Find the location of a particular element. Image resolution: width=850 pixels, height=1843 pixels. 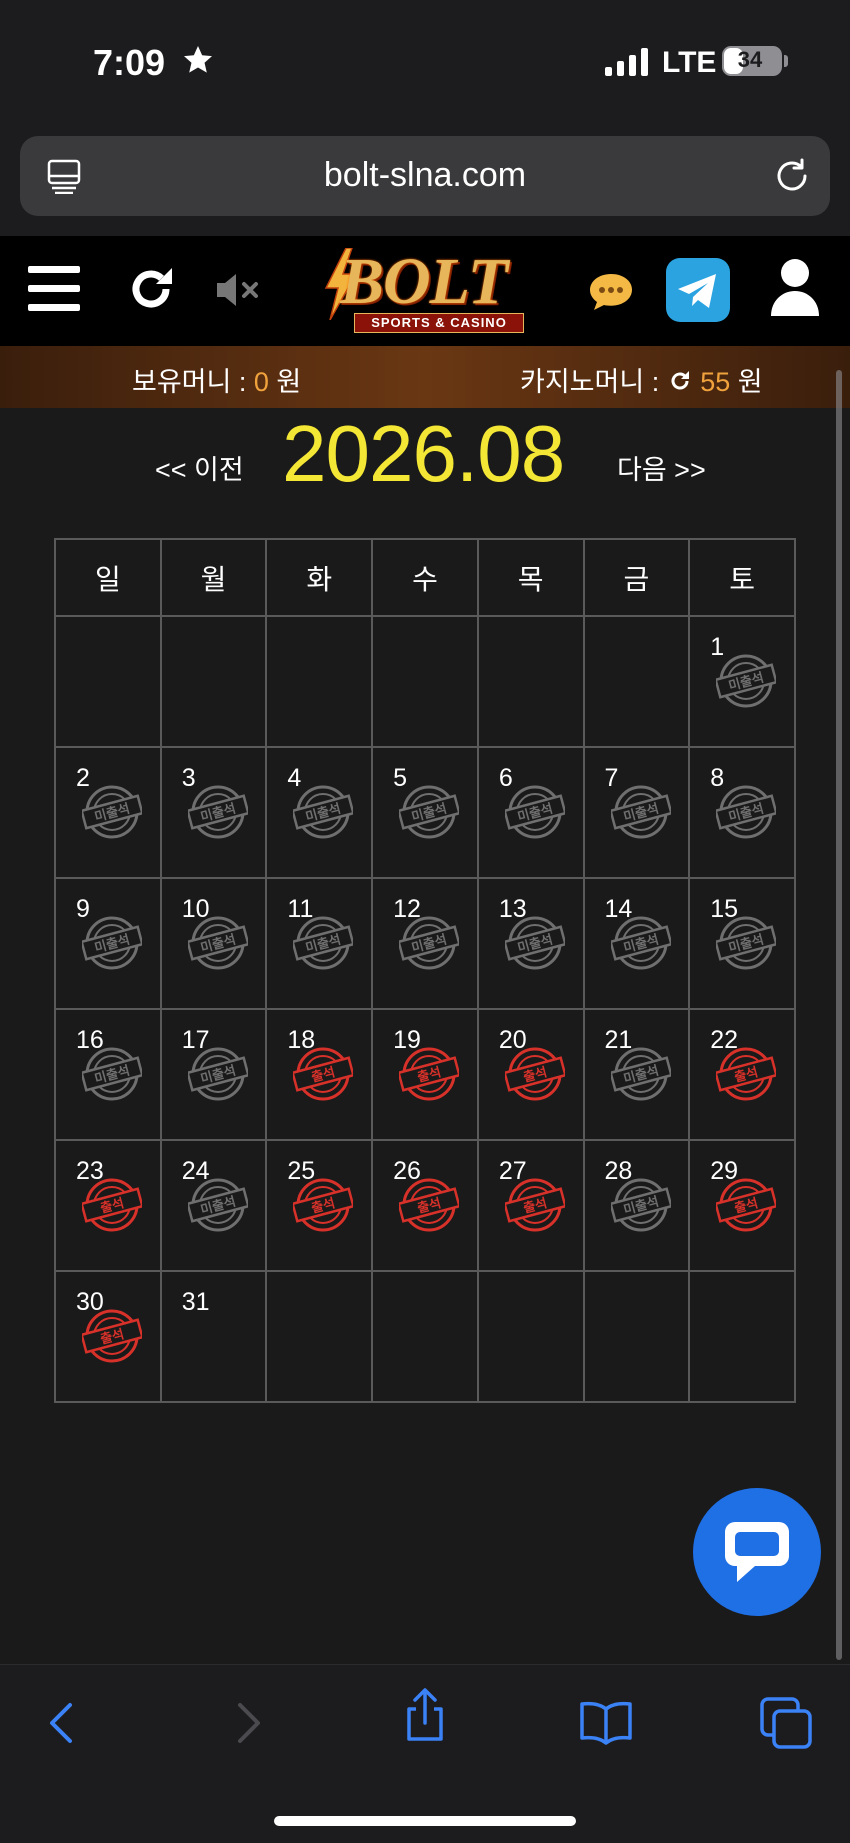

casino-money: 카지노머니 : 55 원 is located at coordinates (641, 379).